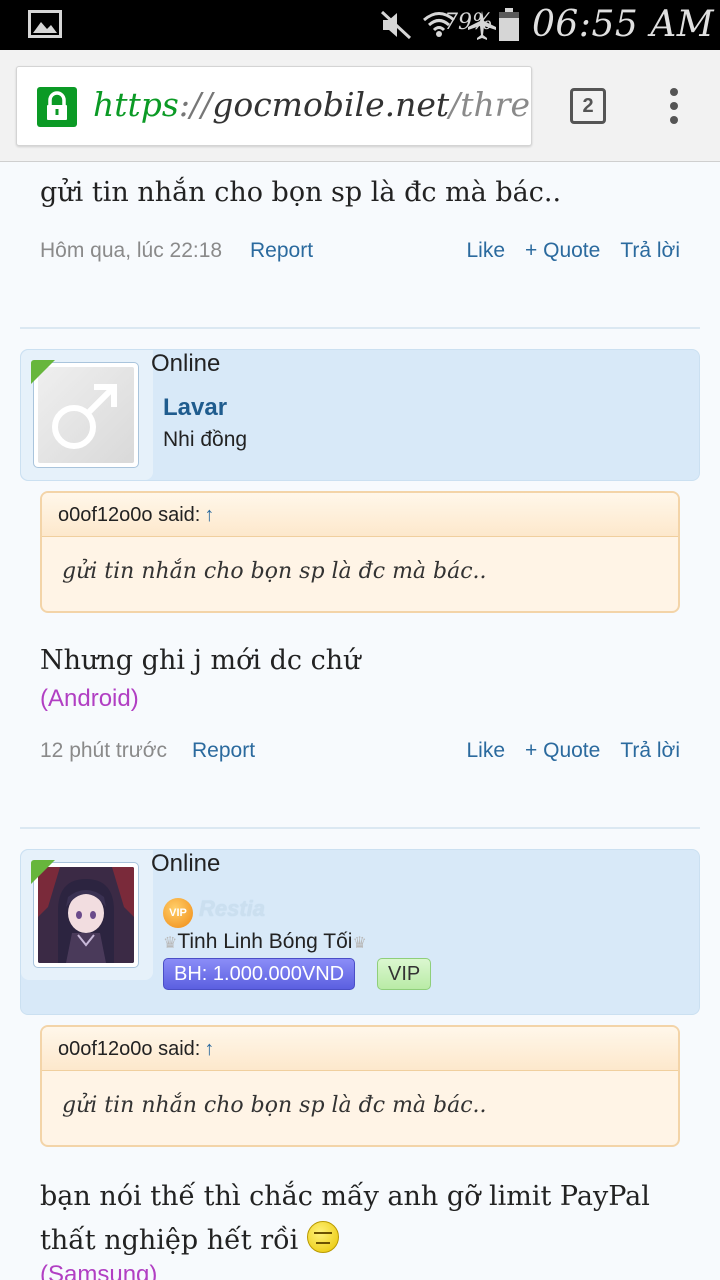 This screenshot has height=1280, width=720. Describe the element at coordinates (178, 913) in the screenshot. I see `vip-badge-icon: VIP` at that location.